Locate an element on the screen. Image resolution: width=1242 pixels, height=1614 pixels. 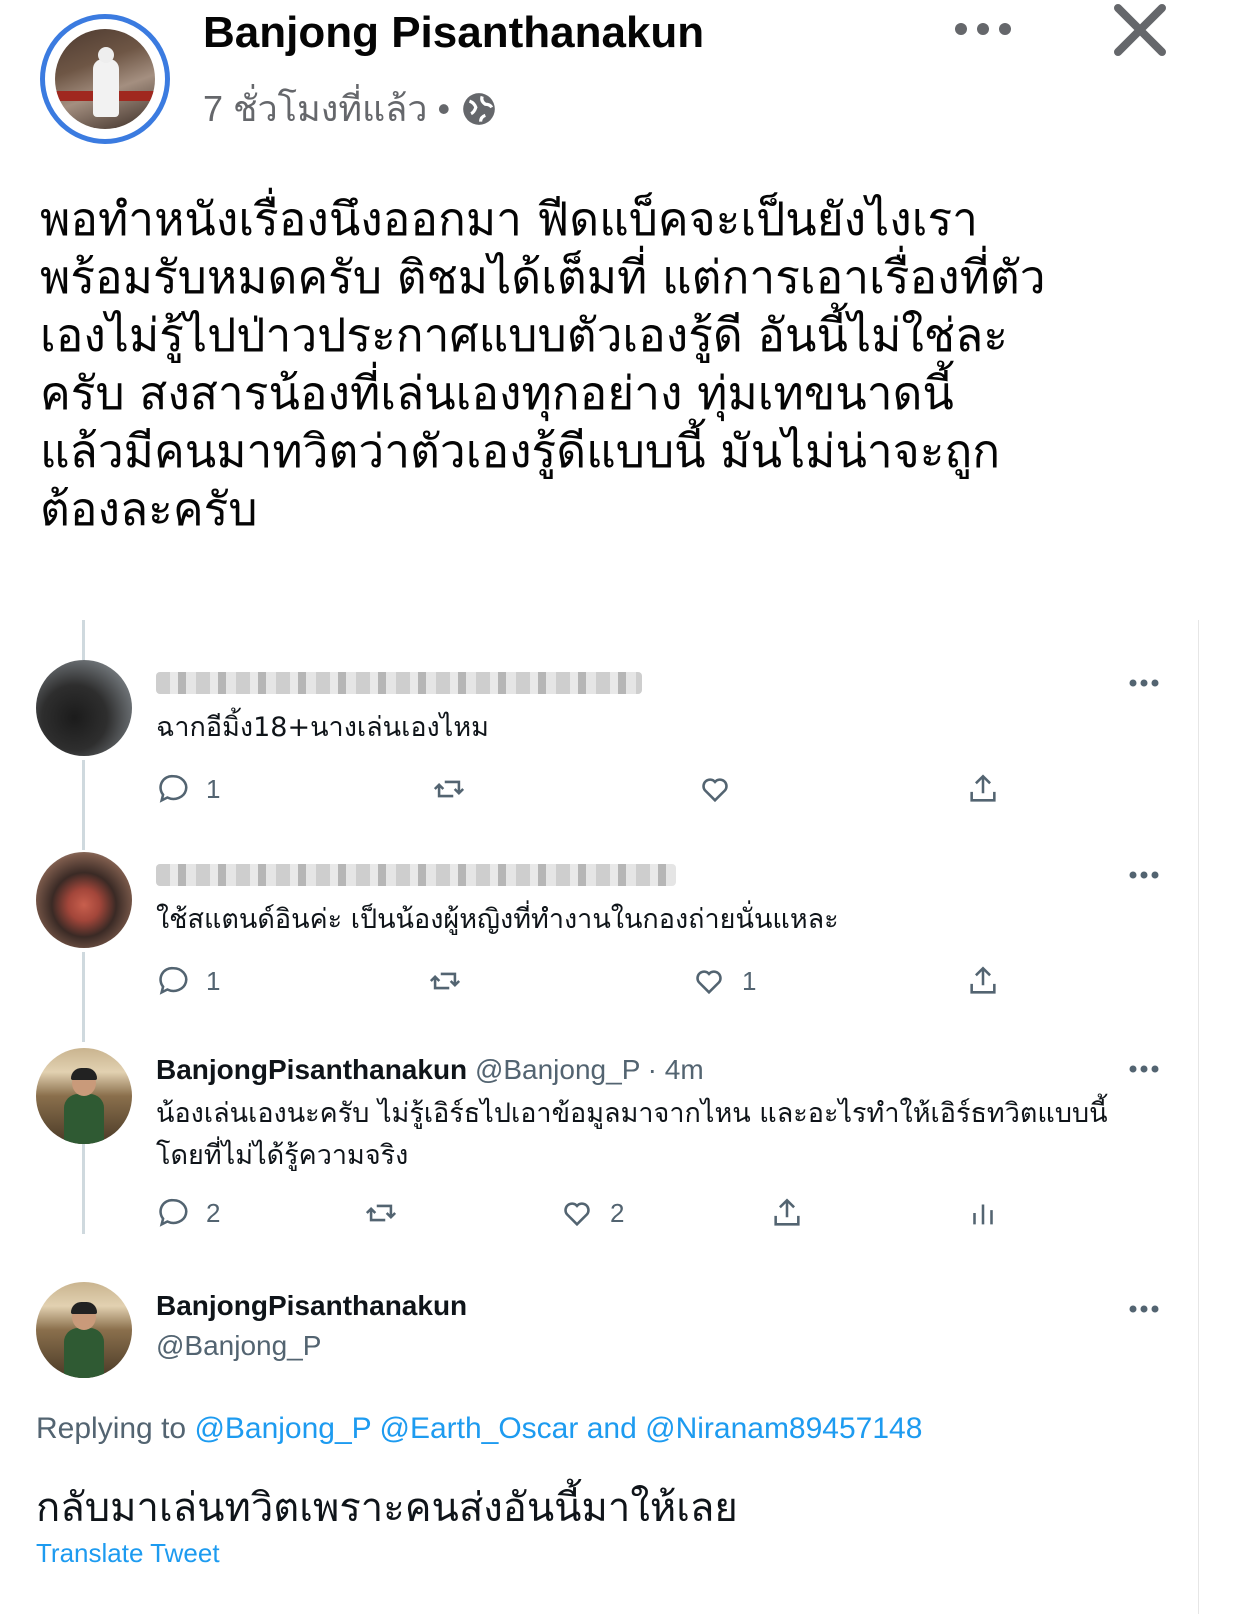
like-button is located at coordinates (715, 789).